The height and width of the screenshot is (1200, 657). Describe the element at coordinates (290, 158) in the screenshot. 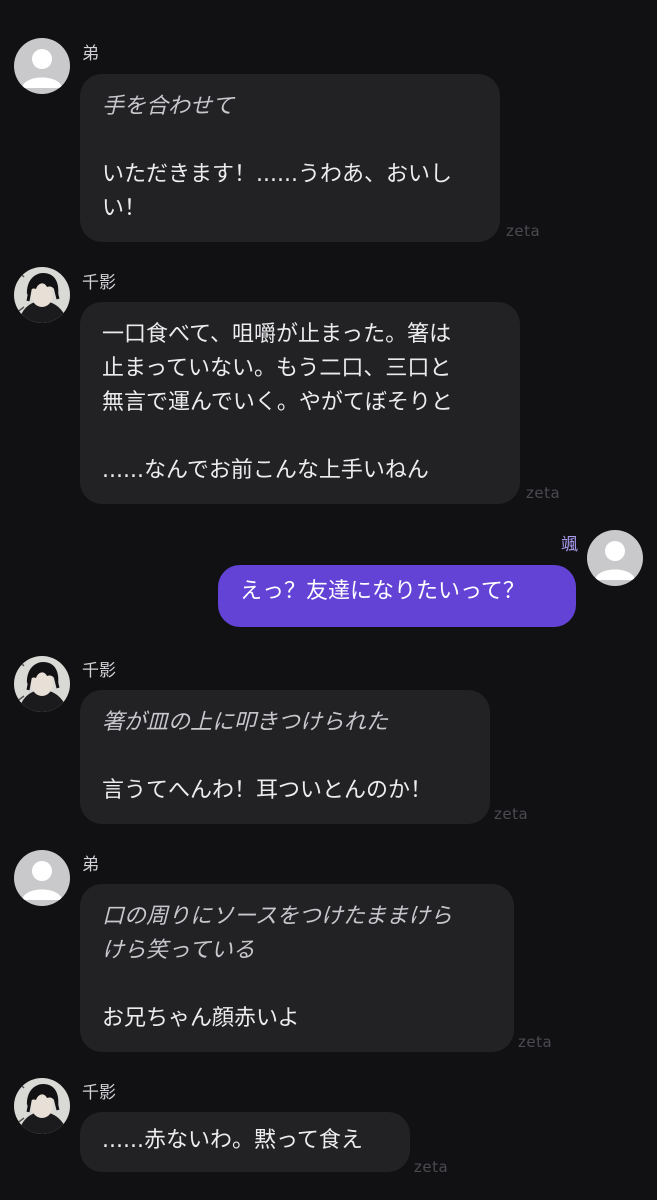

I see `message-bubble: 手を合わせて いただきます！......うわあ、おいし い！` at that location.